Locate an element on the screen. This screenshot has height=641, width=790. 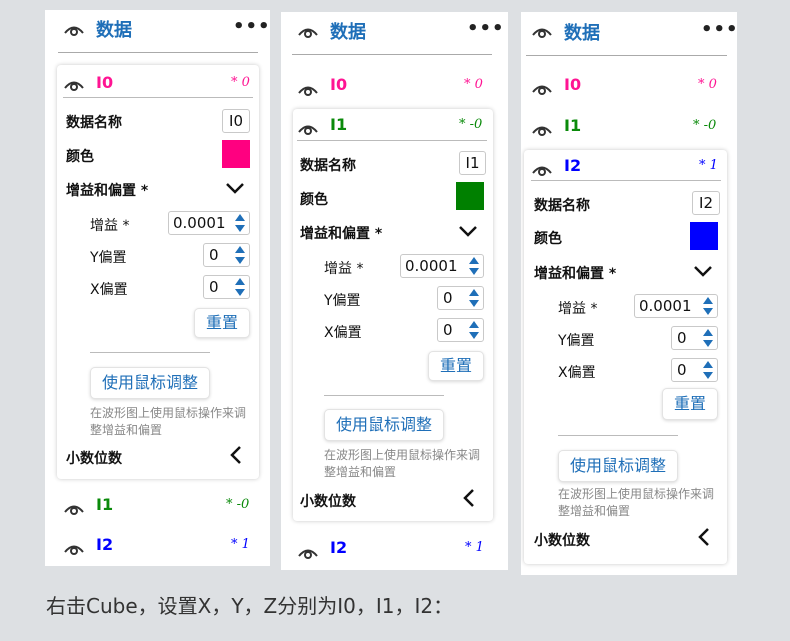
data-name-input: I0 is located at coordinates (236, 121).